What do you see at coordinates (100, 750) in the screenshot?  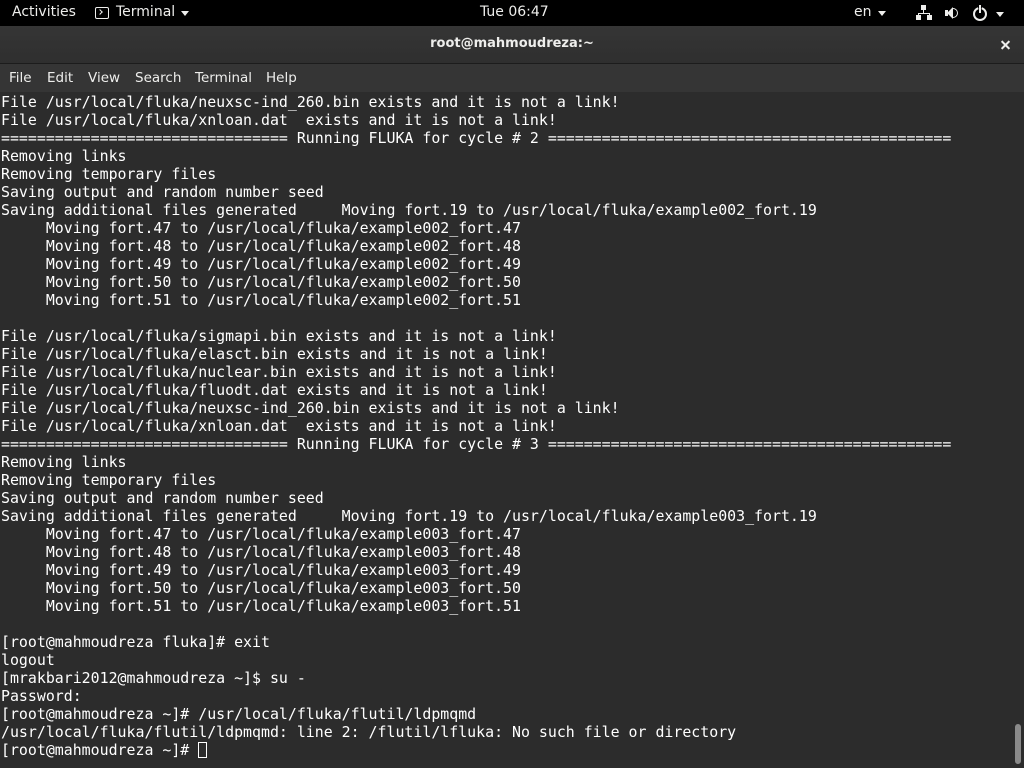 I see `terminal-prompt: [root@mahmoudreza ~]#` at bounding box center [100, 750].